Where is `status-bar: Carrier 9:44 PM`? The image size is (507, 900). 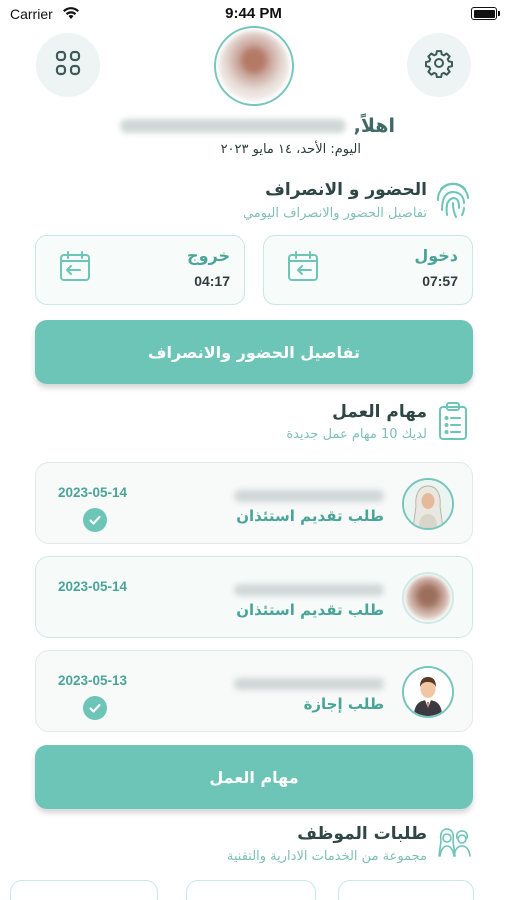 status-bar: Carrier 9:44 PM is located at coordinates (253, 14).